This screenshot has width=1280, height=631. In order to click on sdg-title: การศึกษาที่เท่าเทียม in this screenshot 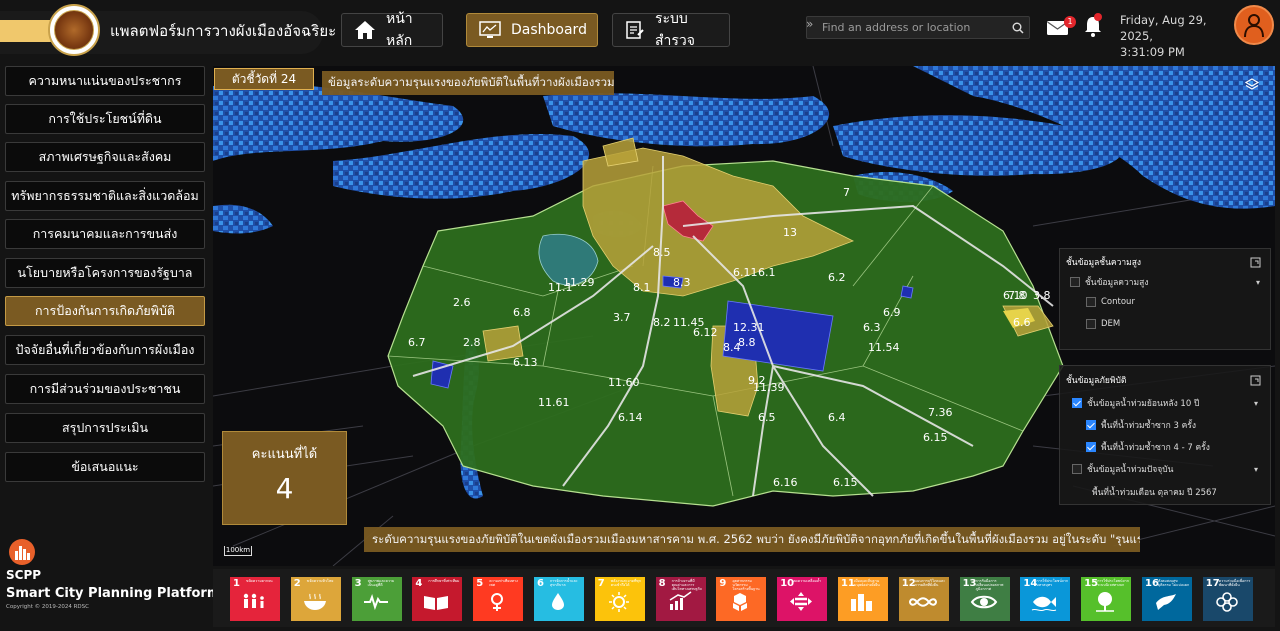, I will do `click(444, 581)`.